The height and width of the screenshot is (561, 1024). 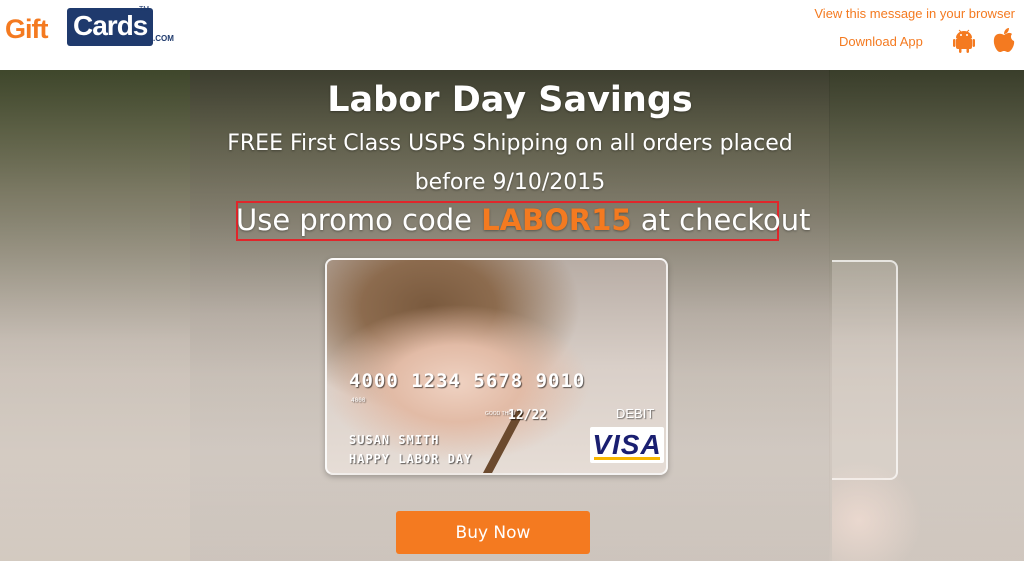 I want to click on promo-code: LABOR15, so click(x=556, y=220).